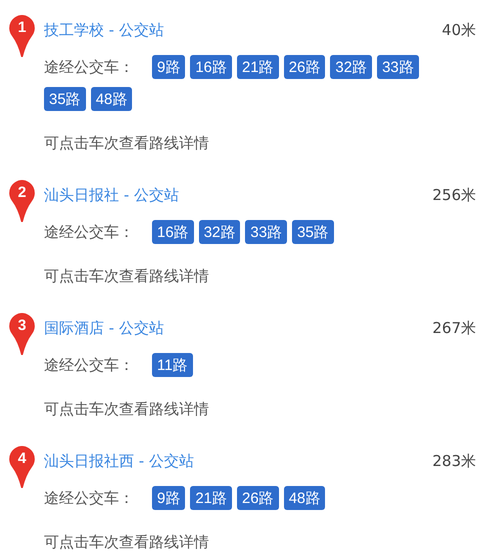  Describe the element at coordinates (459, 30) in the screenshot. I see `distance-text: 40米` at that location.